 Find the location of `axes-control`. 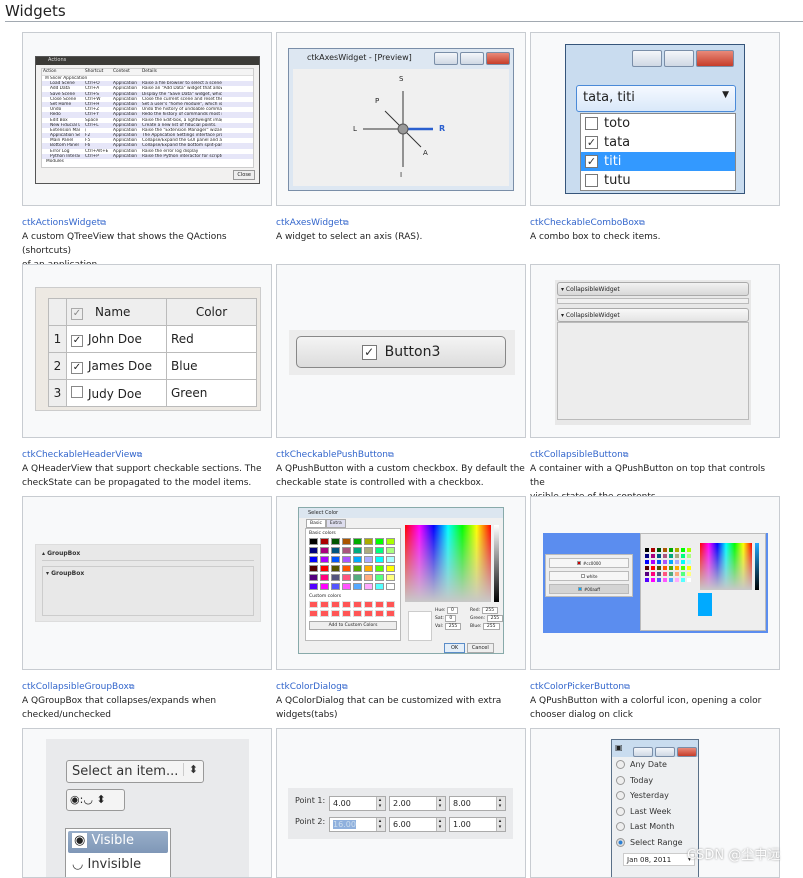

axes-control is located at coordinates (401, 127).